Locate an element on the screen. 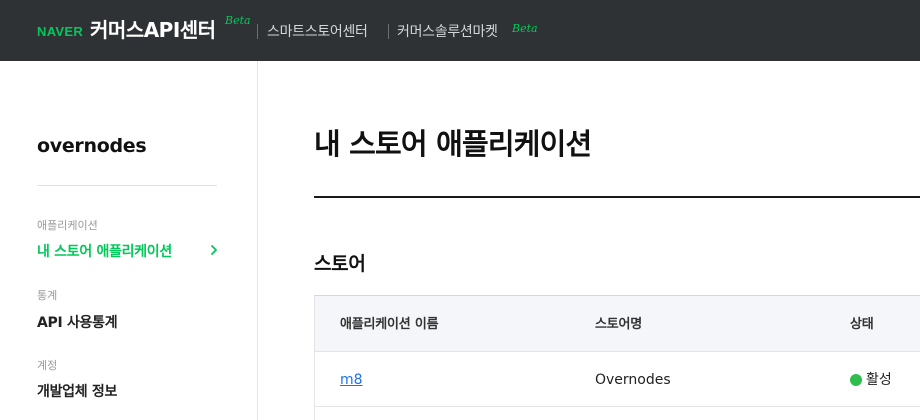 The width and height of the screenshot is (920, 420). sidebar-item-my-store-apps: 내 스토어 애플리케이션 is located at coordinates (104, 252).